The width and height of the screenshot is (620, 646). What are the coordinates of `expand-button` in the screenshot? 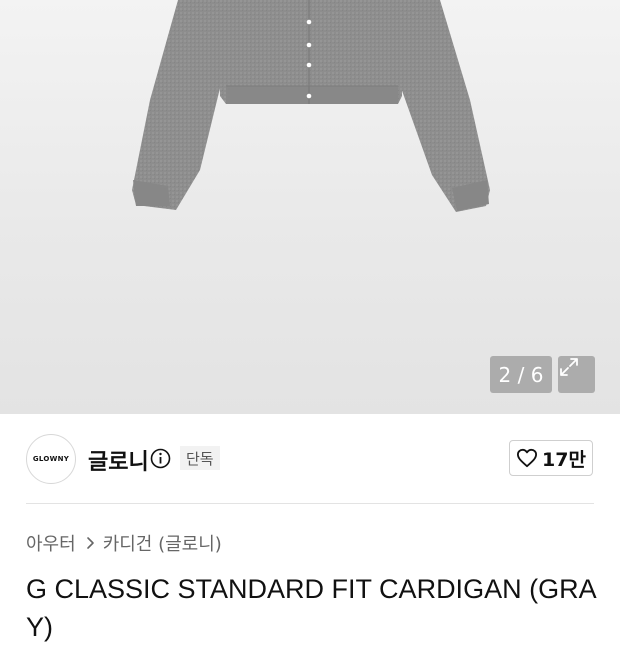 It's located at (576, 374).